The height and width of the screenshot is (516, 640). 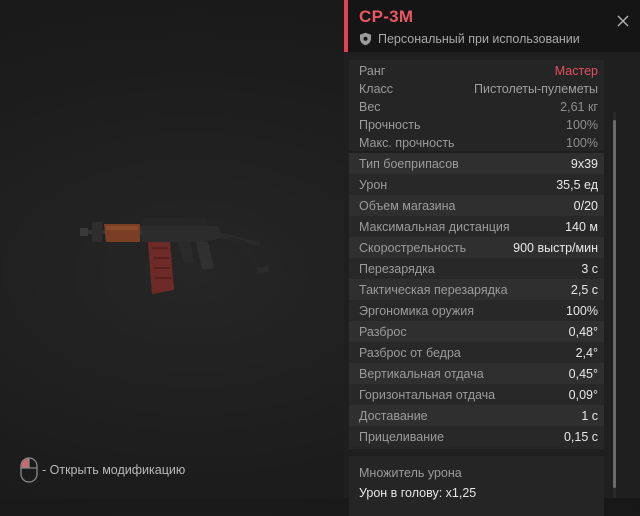 I want to click on info-label: Макс. прочность, so click(x=407, y=143).